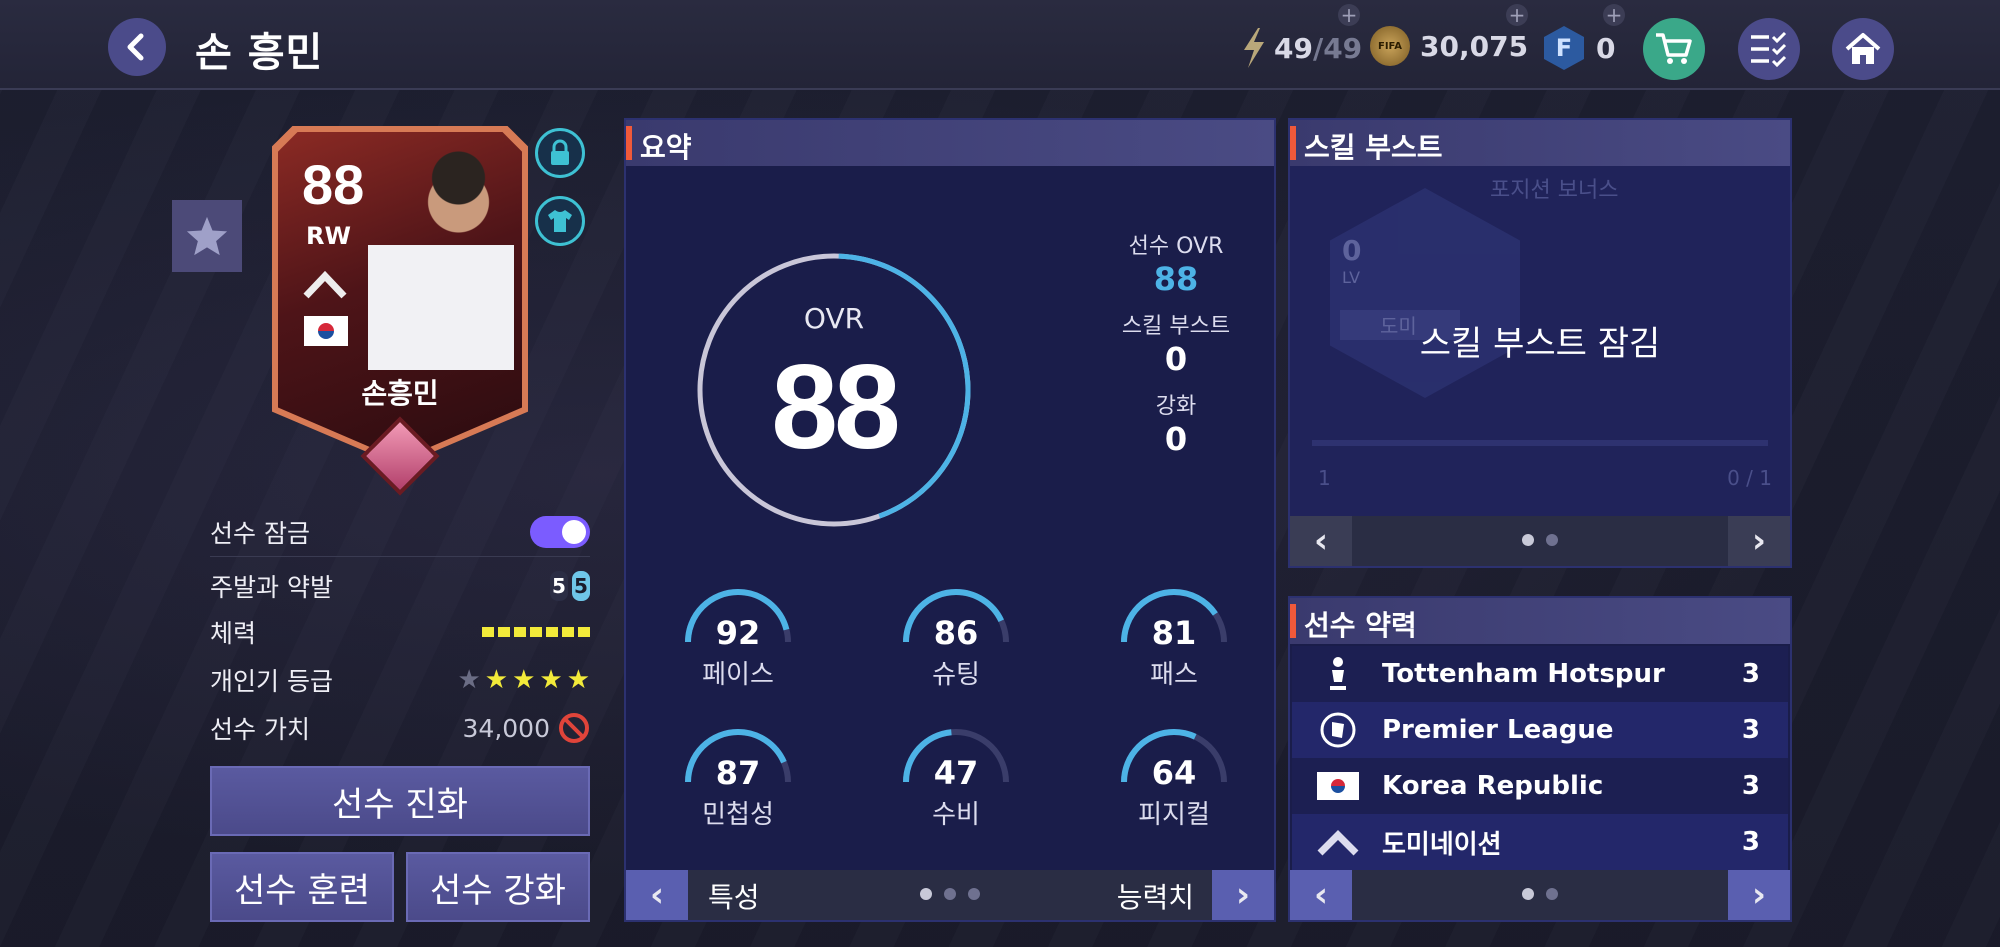 The height and width of the screenshot is (947, 2000). What do you see at coordinates (400, 728) in the screenshot?
I see `value-row: 선수 가치 34,000` at bounding box center [400, 728].